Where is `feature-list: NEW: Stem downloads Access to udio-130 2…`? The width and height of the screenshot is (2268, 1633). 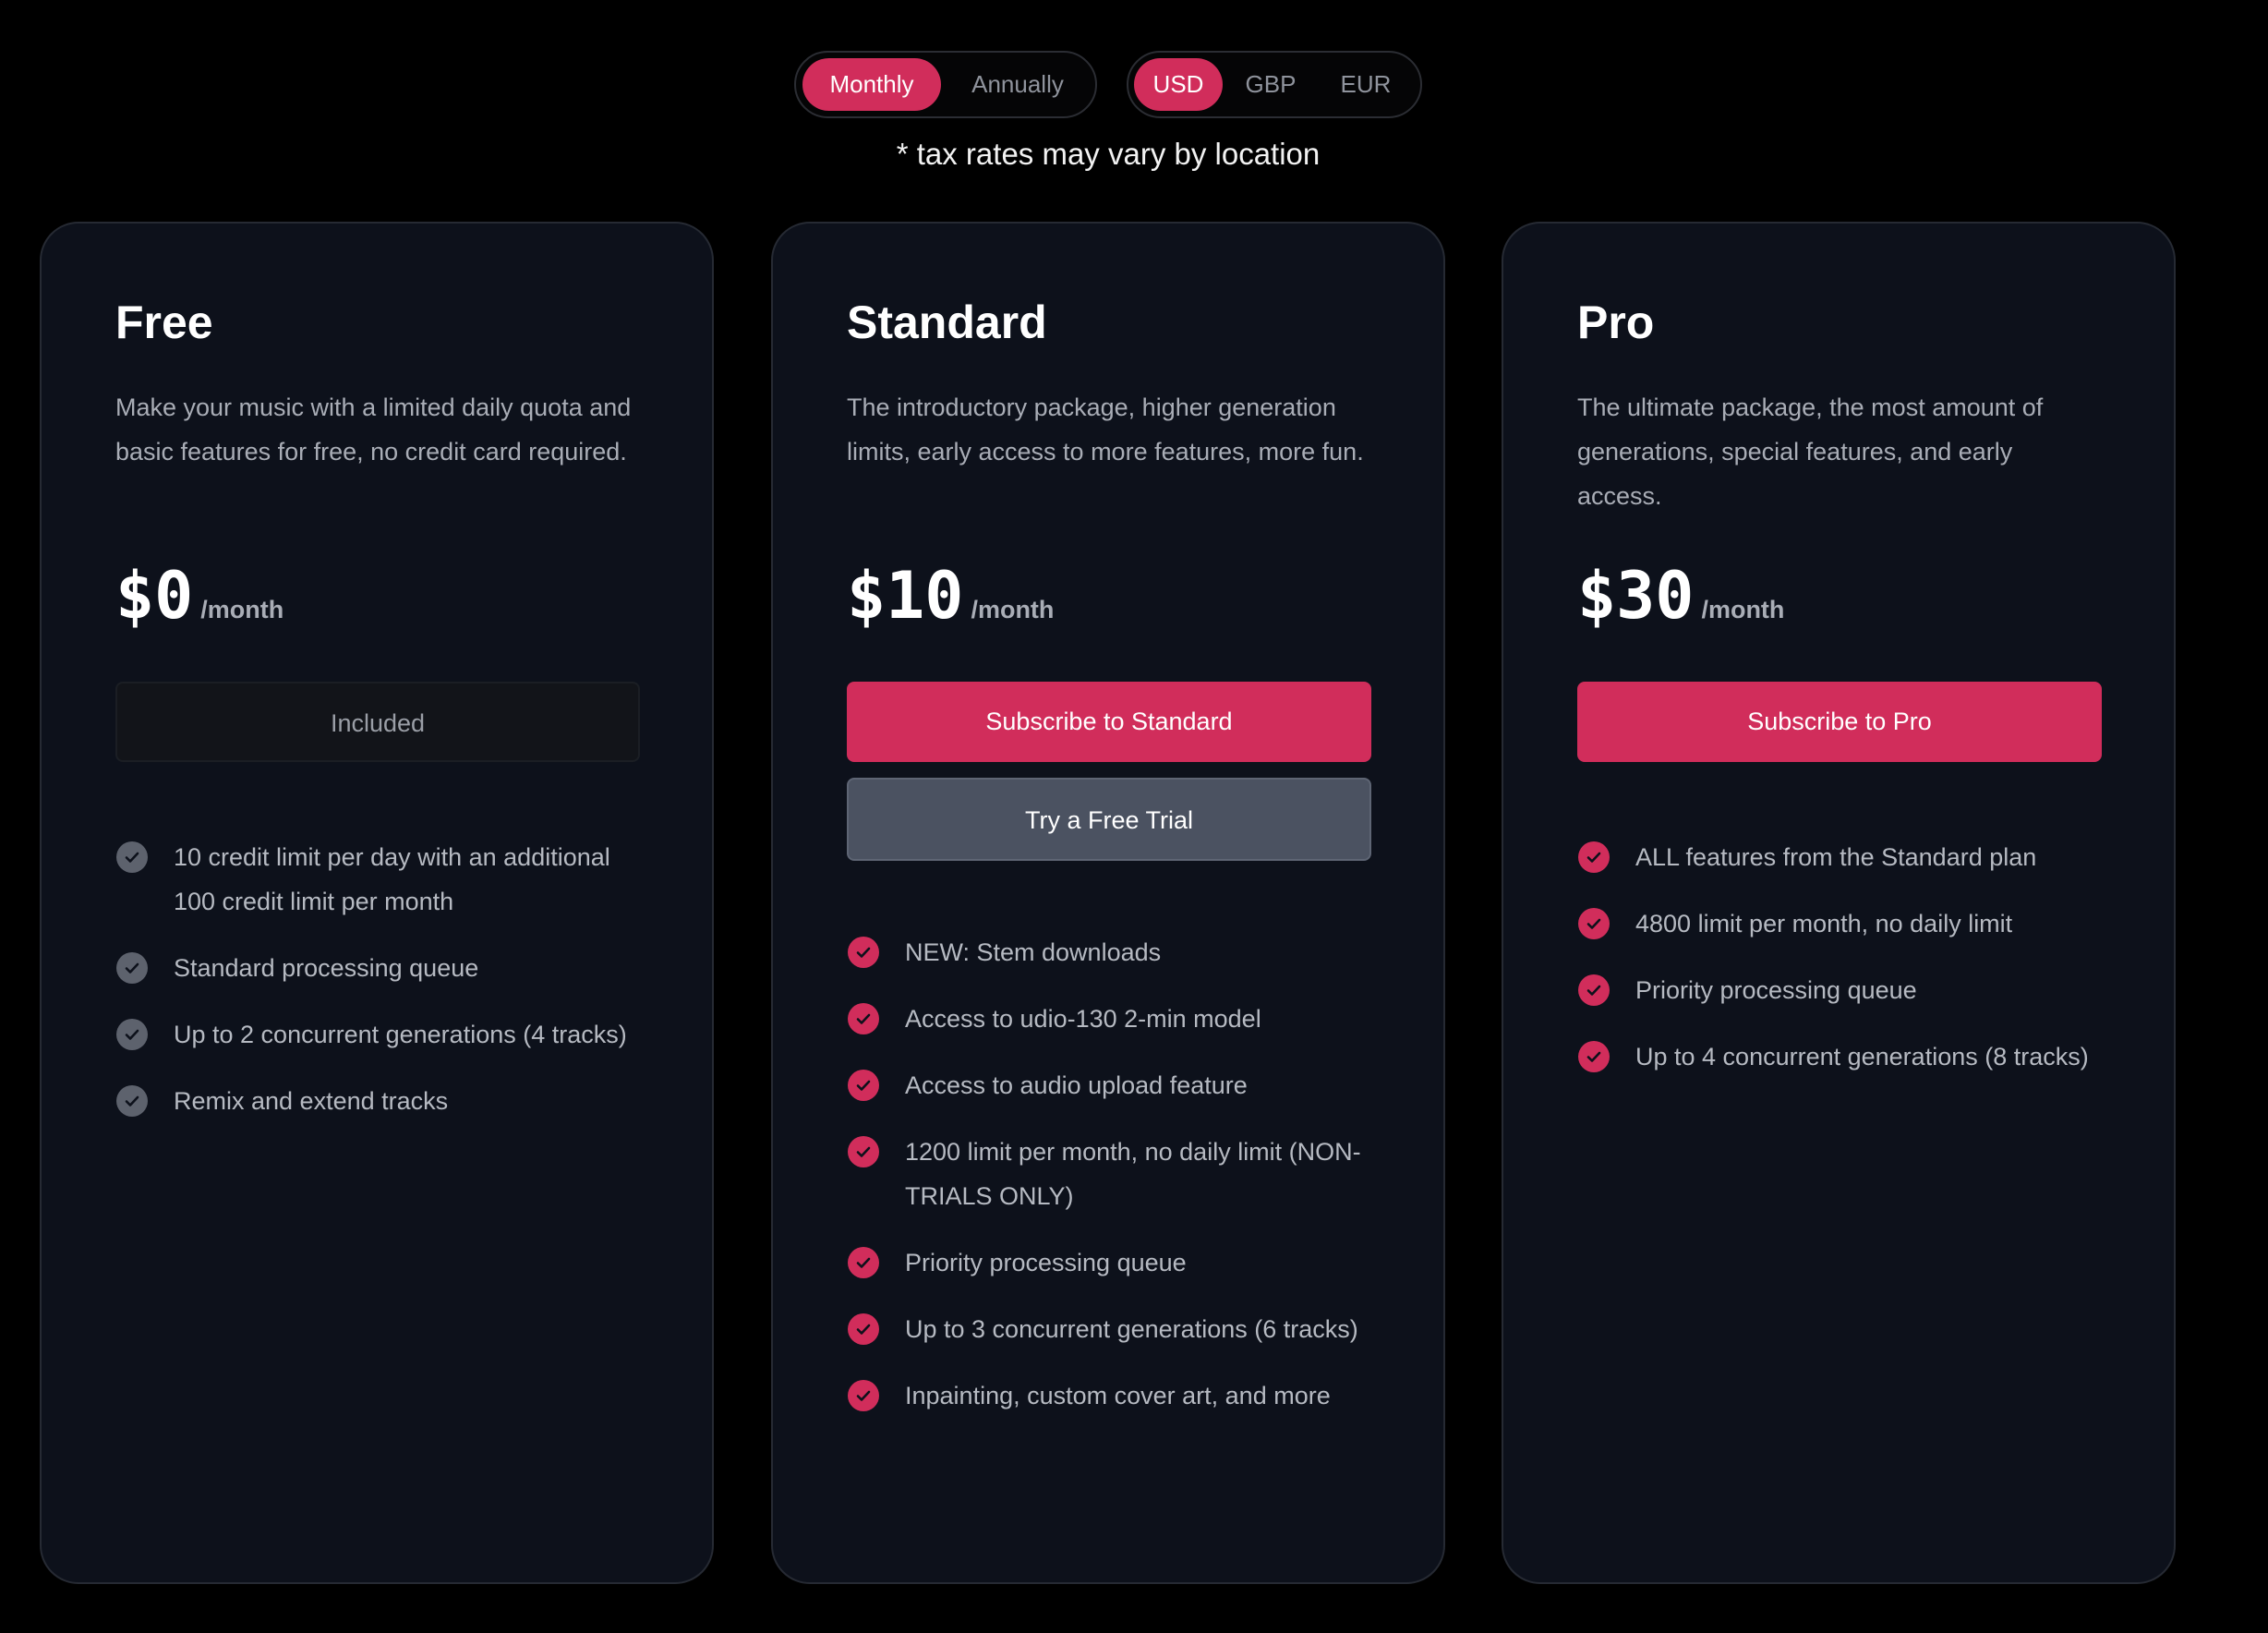
feature-list: NEW: Stem downloads Access to udio-130 2… is located at coordinates (1114, 1185).